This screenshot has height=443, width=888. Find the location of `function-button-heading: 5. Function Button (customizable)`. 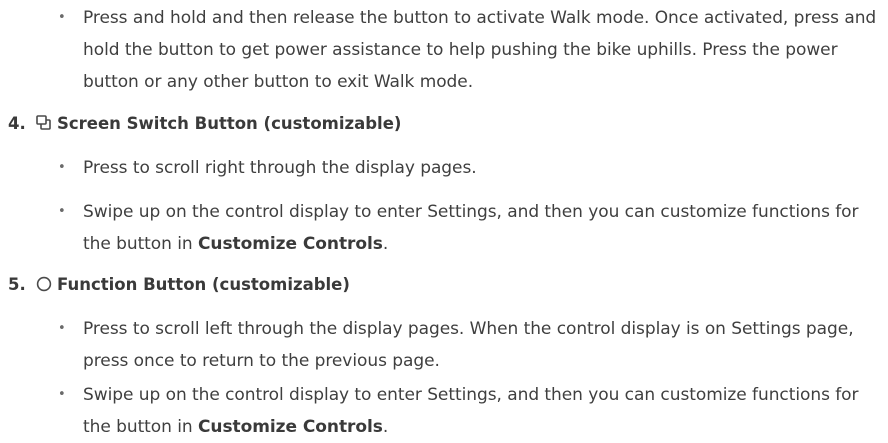

function-button-heading: 5. Function Button (customizable) is located at coordinates (179, 285).